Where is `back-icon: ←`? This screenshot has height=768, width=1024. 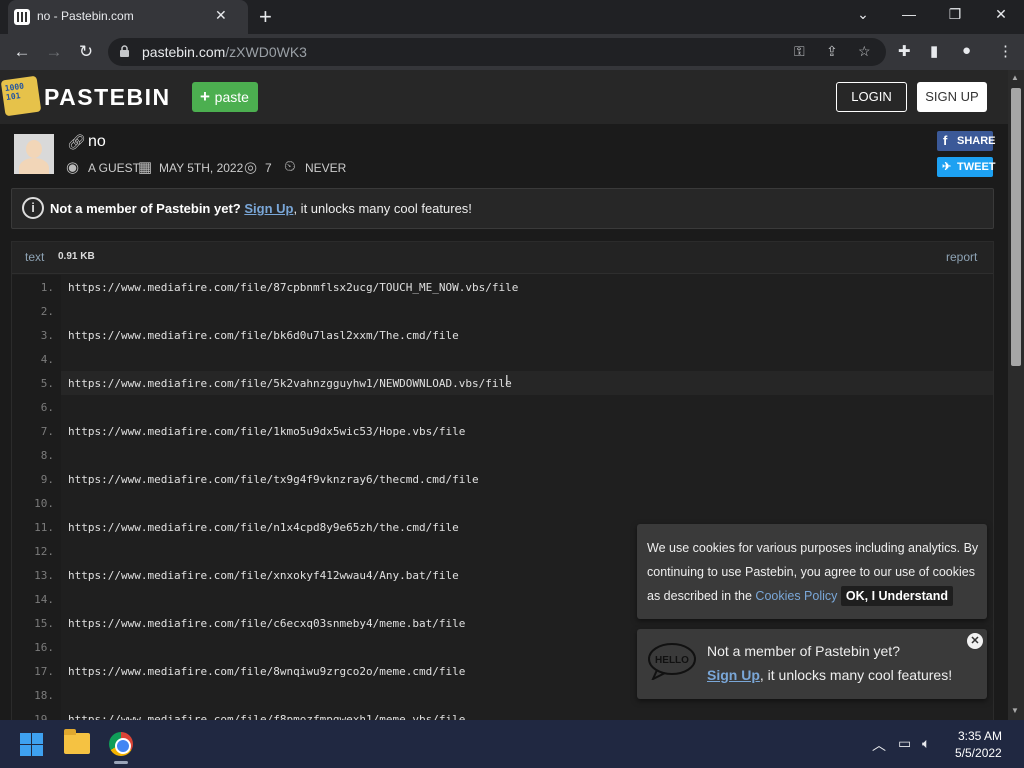
back-icon: ← is located at coordinates (22, 52).